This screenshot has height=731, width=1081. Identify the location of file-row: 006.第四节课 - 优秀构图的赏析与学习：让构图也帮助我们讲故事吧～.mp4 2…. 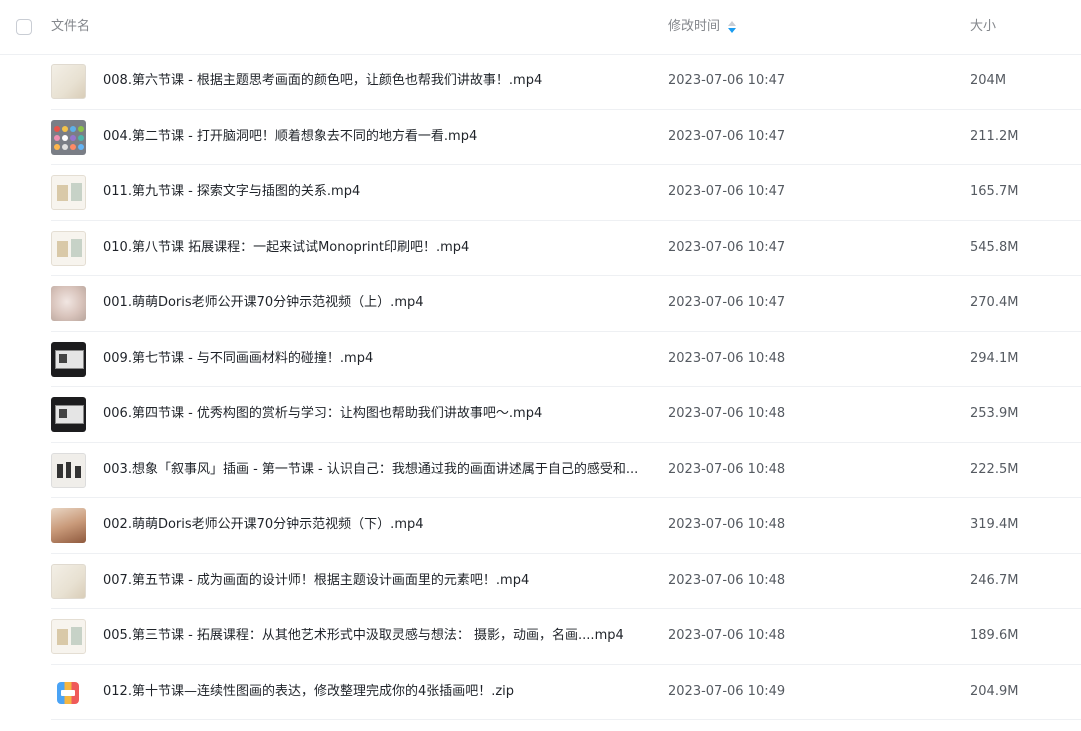
(566, 415).